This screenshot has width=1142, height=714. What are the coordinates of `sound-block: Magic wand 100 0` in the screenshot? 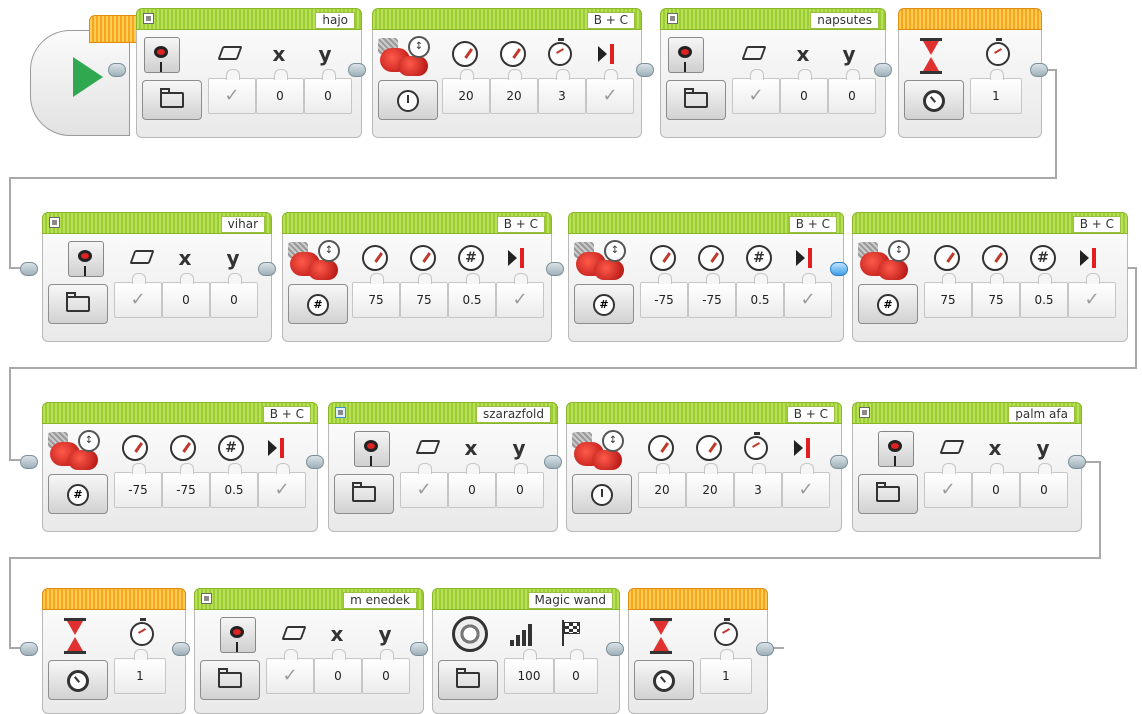 It's located at (526, 651).